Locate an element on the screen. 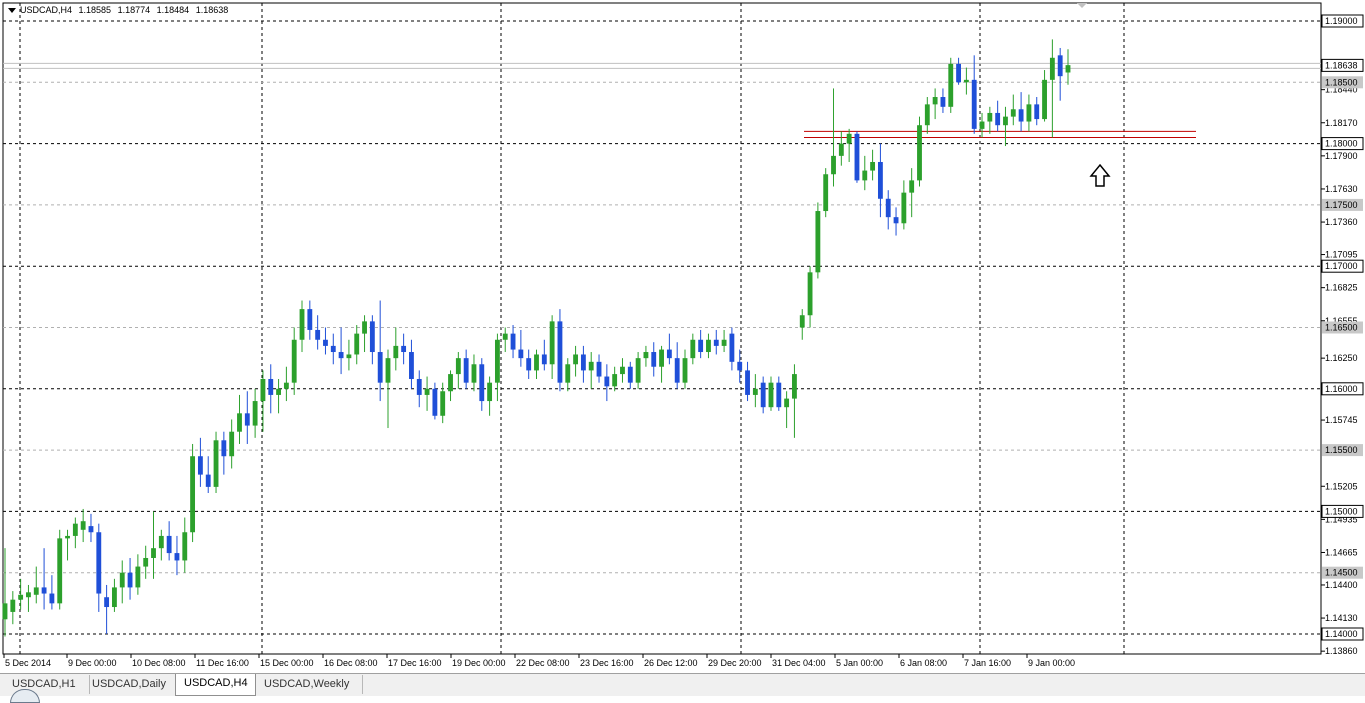  price-tick-label: 1.15205 is located at coordinates (1341, 486).